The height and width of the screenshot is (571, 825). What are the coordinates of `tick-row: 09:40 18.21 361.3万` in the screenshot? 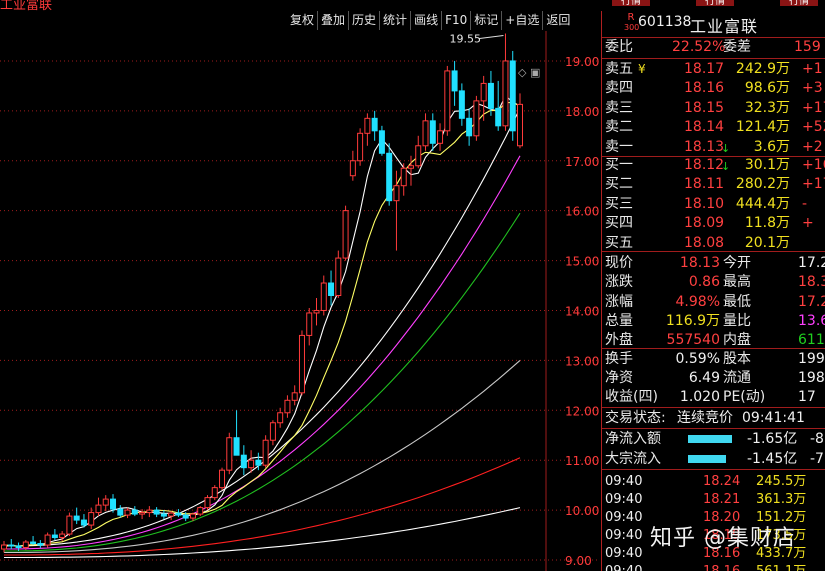 It's located at (713, 499).